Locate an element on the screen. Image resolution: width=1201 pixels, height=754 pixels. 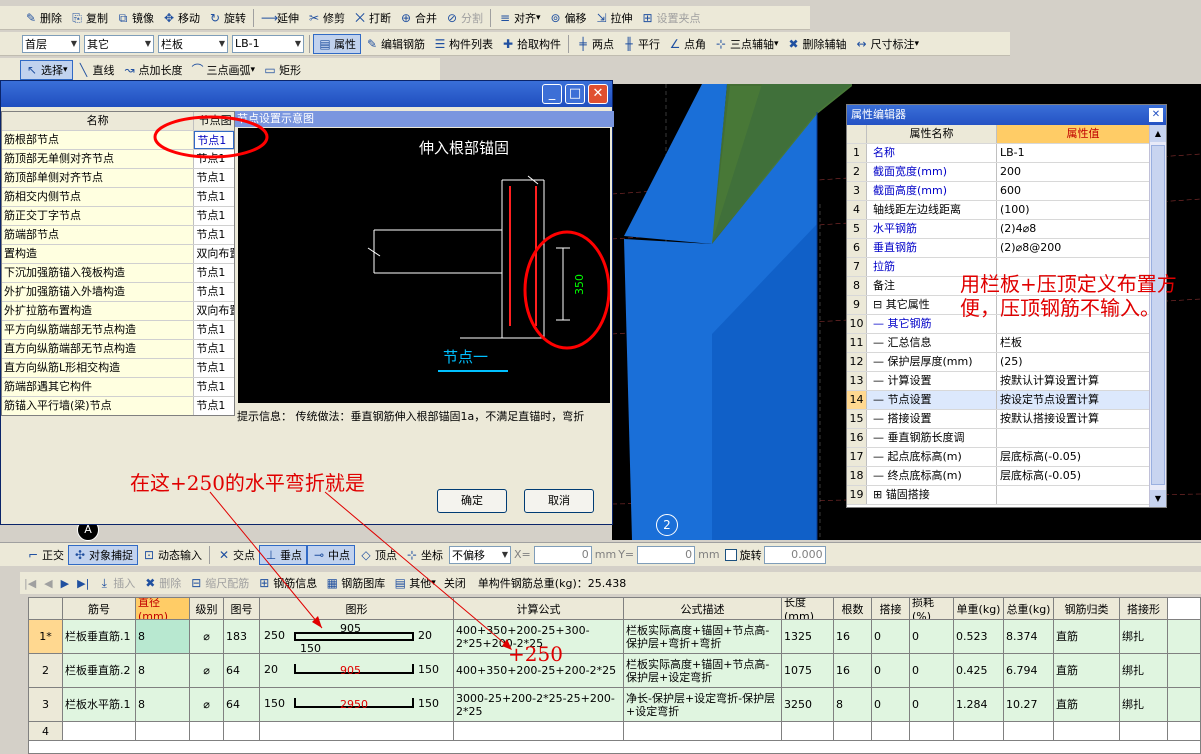
snap-btn-1: ✣ 对象捕捉 is located at coordinates (103, 554).